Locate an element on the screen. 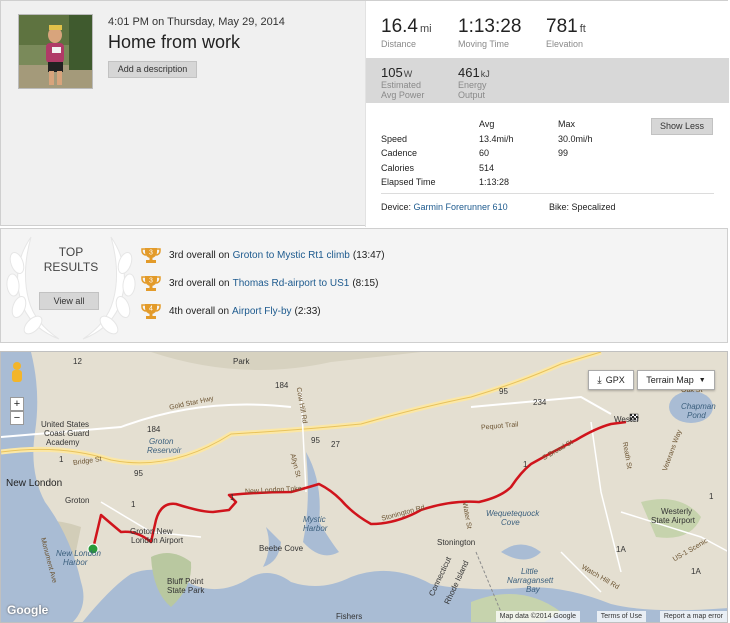  row-avg: 514 is located at coordinates (487, 167).